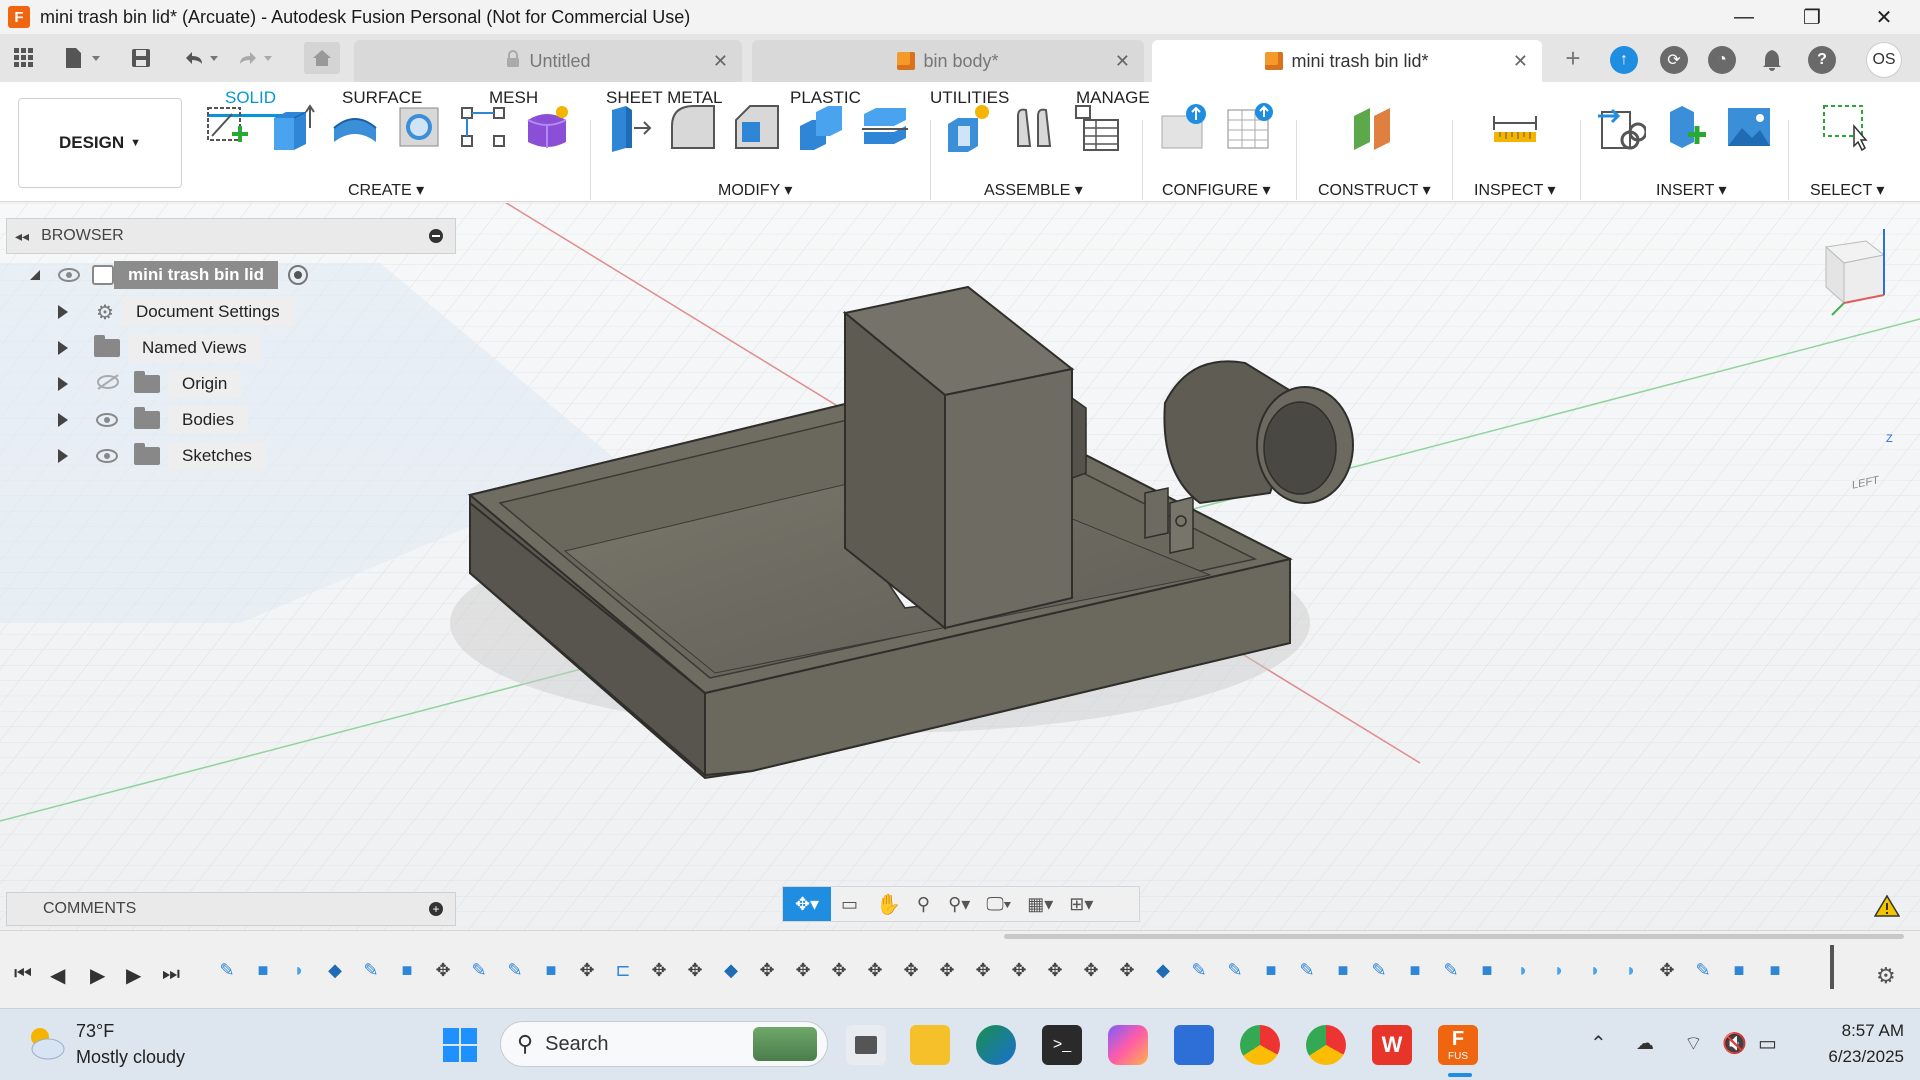 This screenshot has width=1920, height=1080. What do you see at coordinates (629, 127) in the screenshot?
I see `press-pull-icon` at bounding box center [629, 127].